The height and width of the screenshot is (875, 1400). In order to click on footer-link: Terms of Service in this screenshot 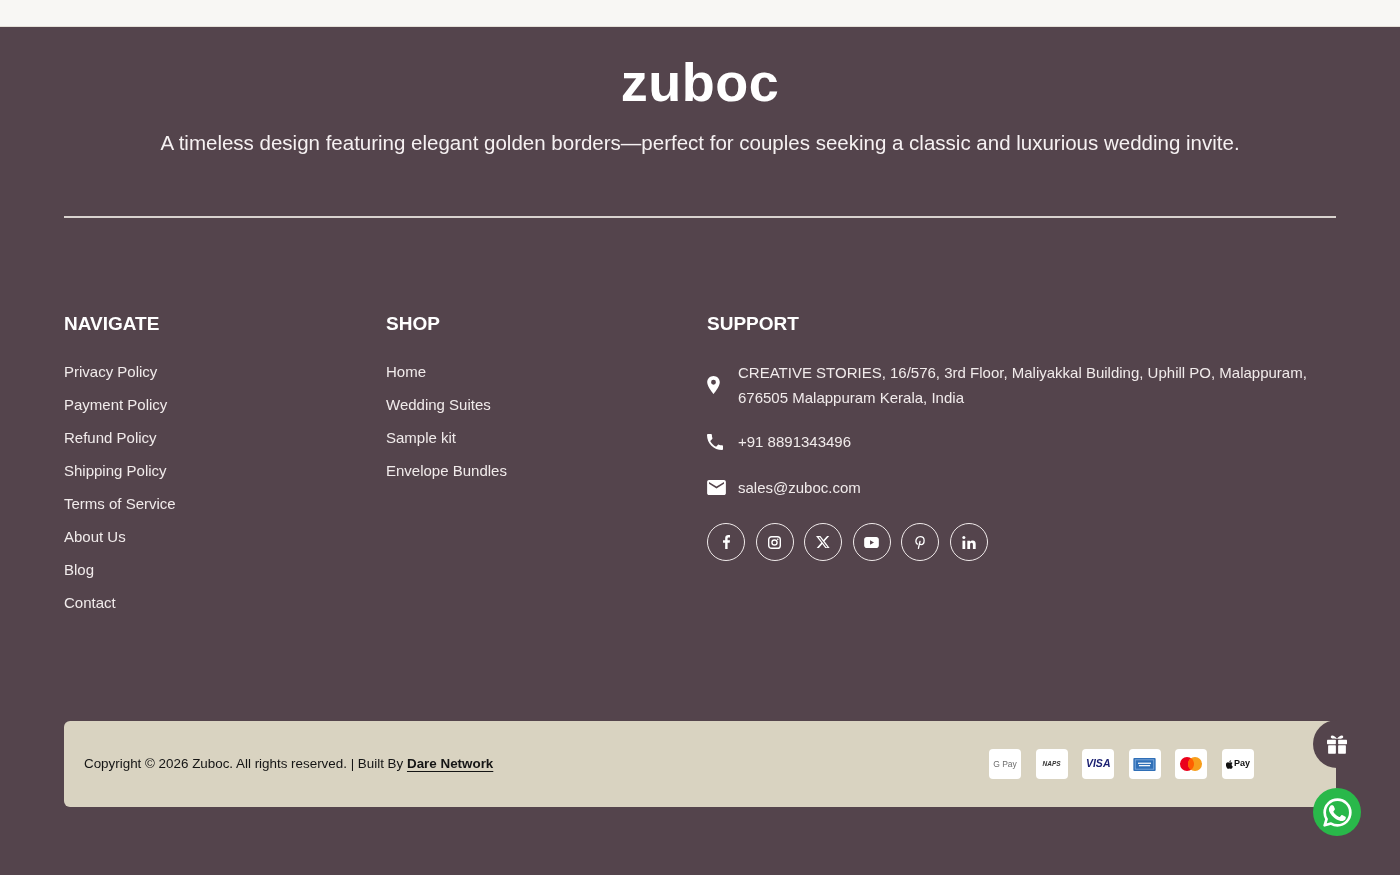, I will do `click(120, 504)`.